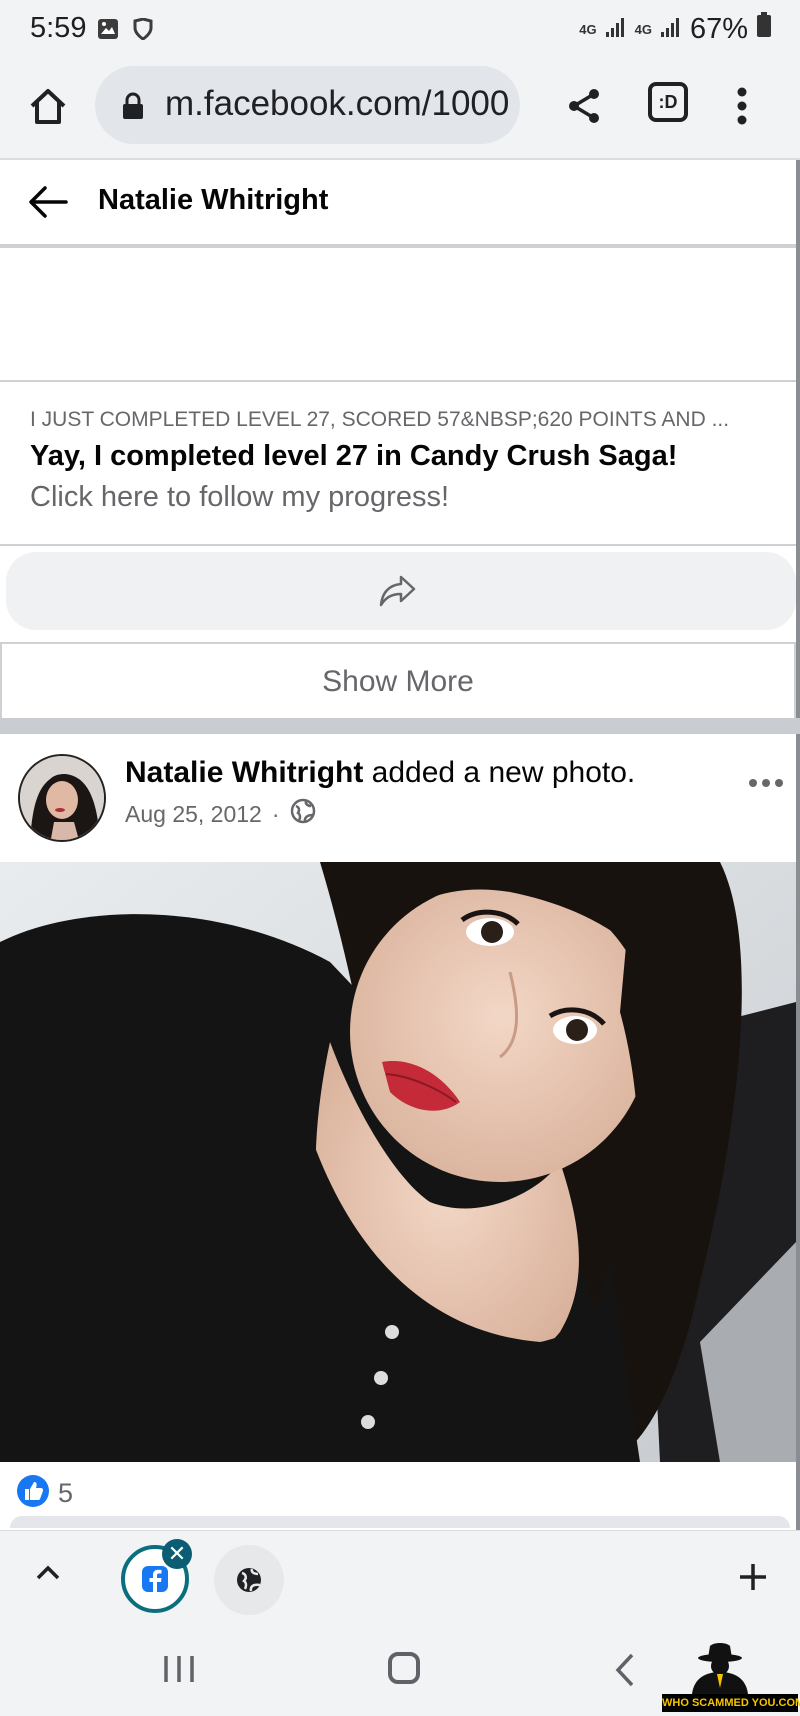 The image size is (800, 1716). I want to click on bottom-toolbar: ✕, so click(400, 1577).